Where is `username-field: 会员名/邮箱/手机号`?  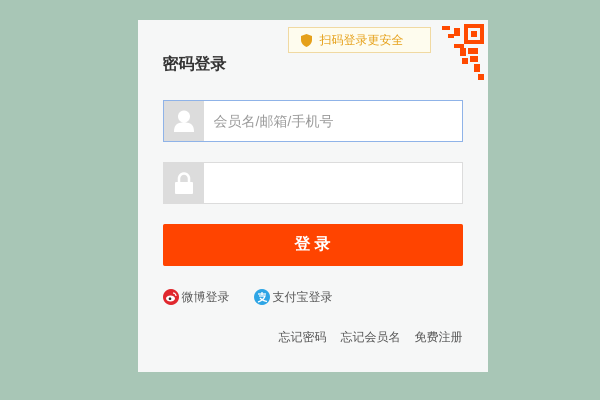 username-field: 会员名/邮箱/手机号 is located at coordinates (312, 121).